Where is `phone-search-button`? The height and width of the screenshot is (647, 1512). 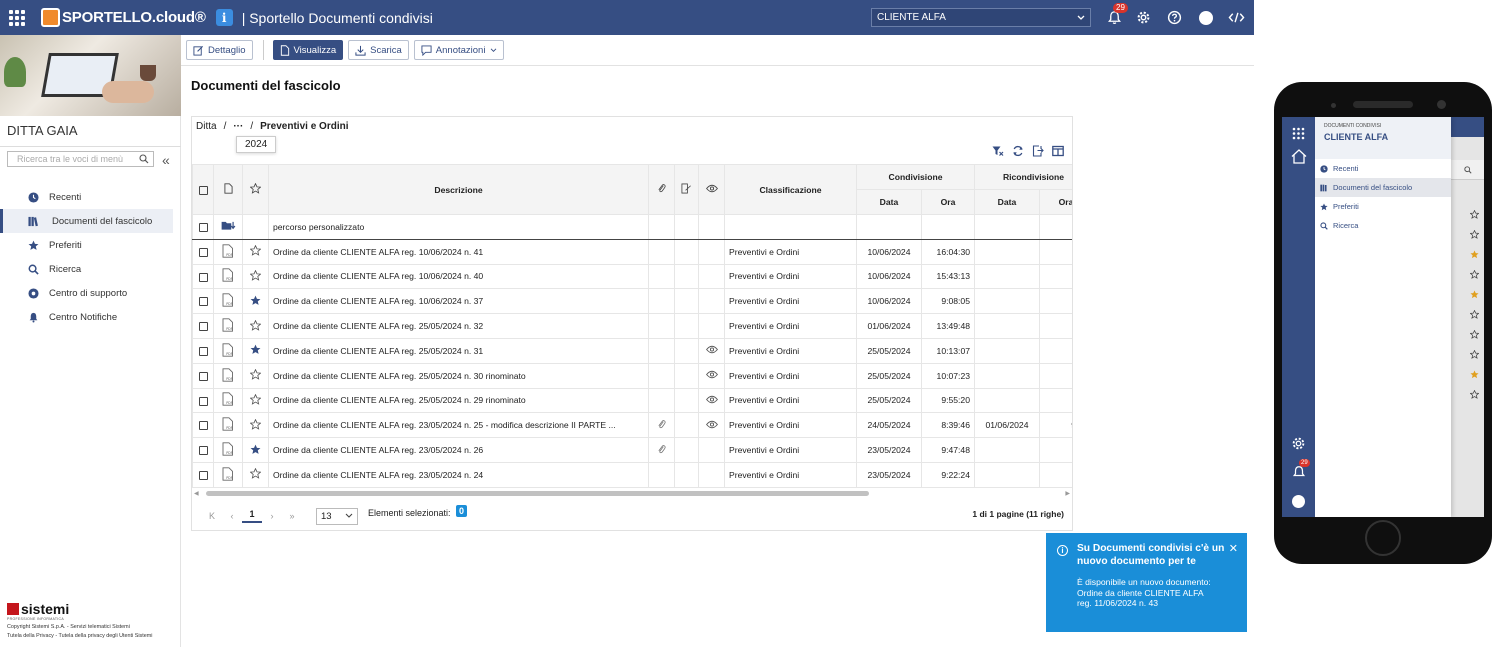
phone-search-button is located at coordinates (1467, 170).